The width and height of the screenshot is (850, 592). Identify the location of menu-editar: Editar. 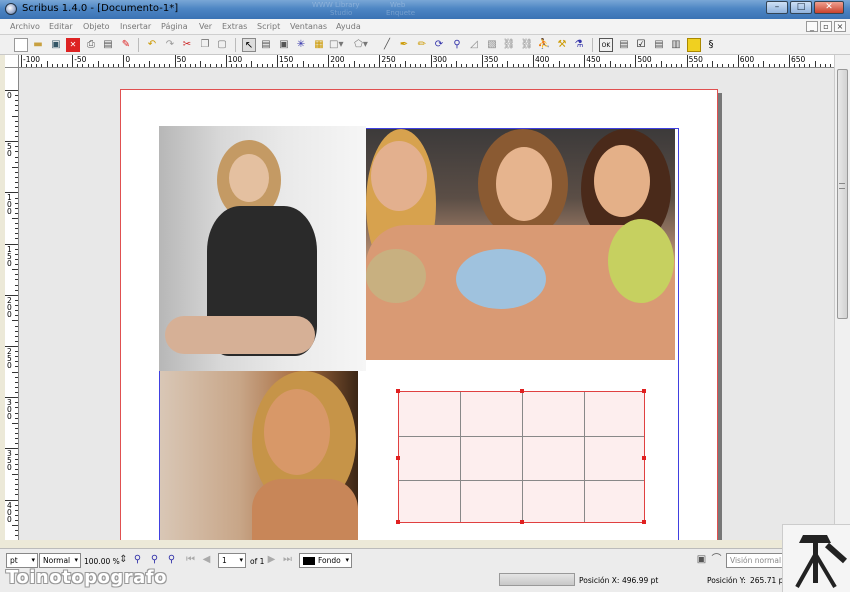
(61, 26).